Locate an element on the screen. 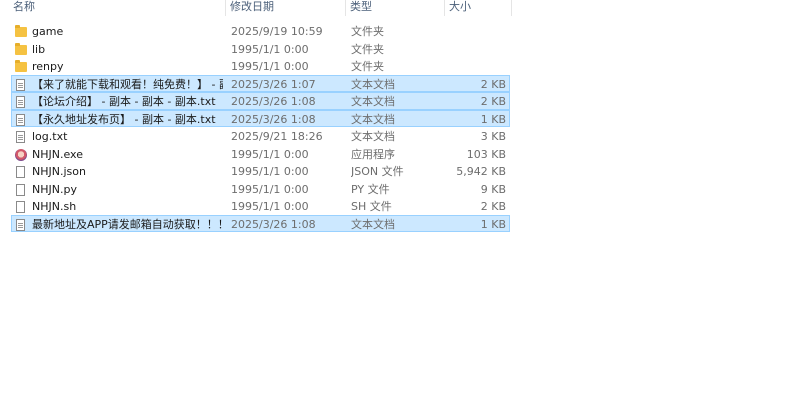 This screenshot has width=800, height=408. application-icon is located at coordinates (21, 154).